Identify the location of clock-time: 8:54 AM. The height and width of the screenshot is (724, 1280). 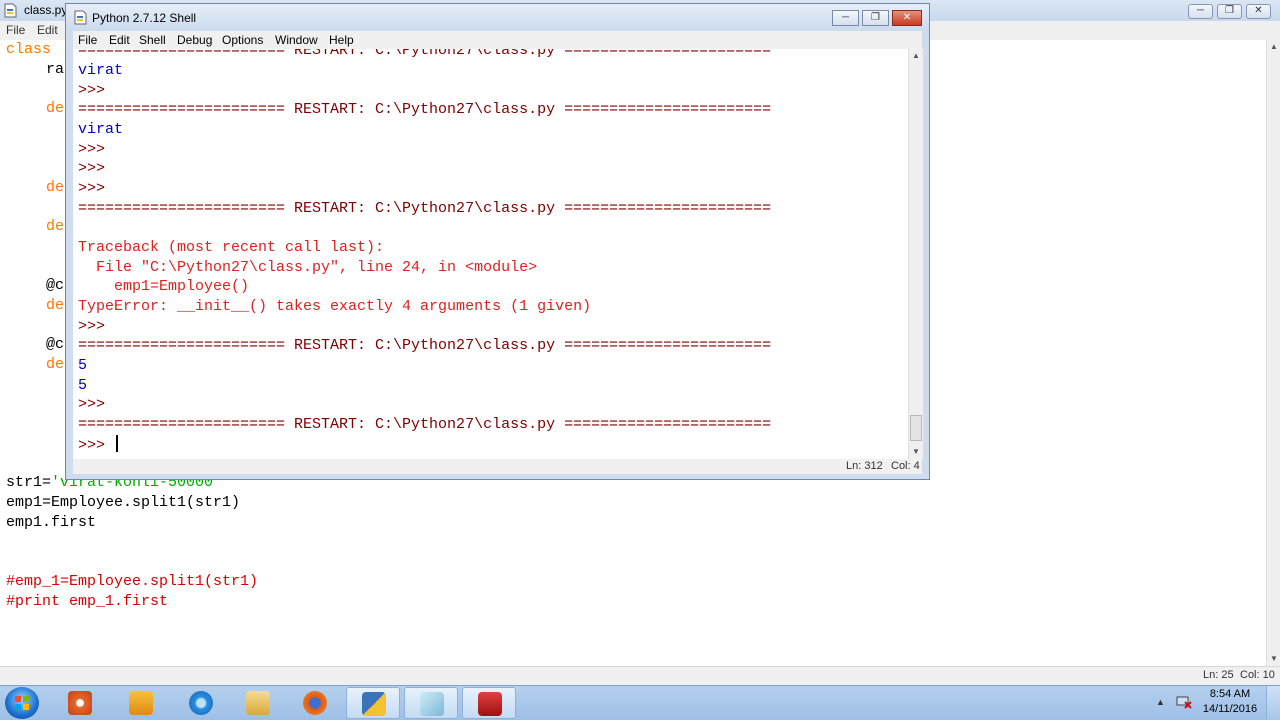
(1230, 694).